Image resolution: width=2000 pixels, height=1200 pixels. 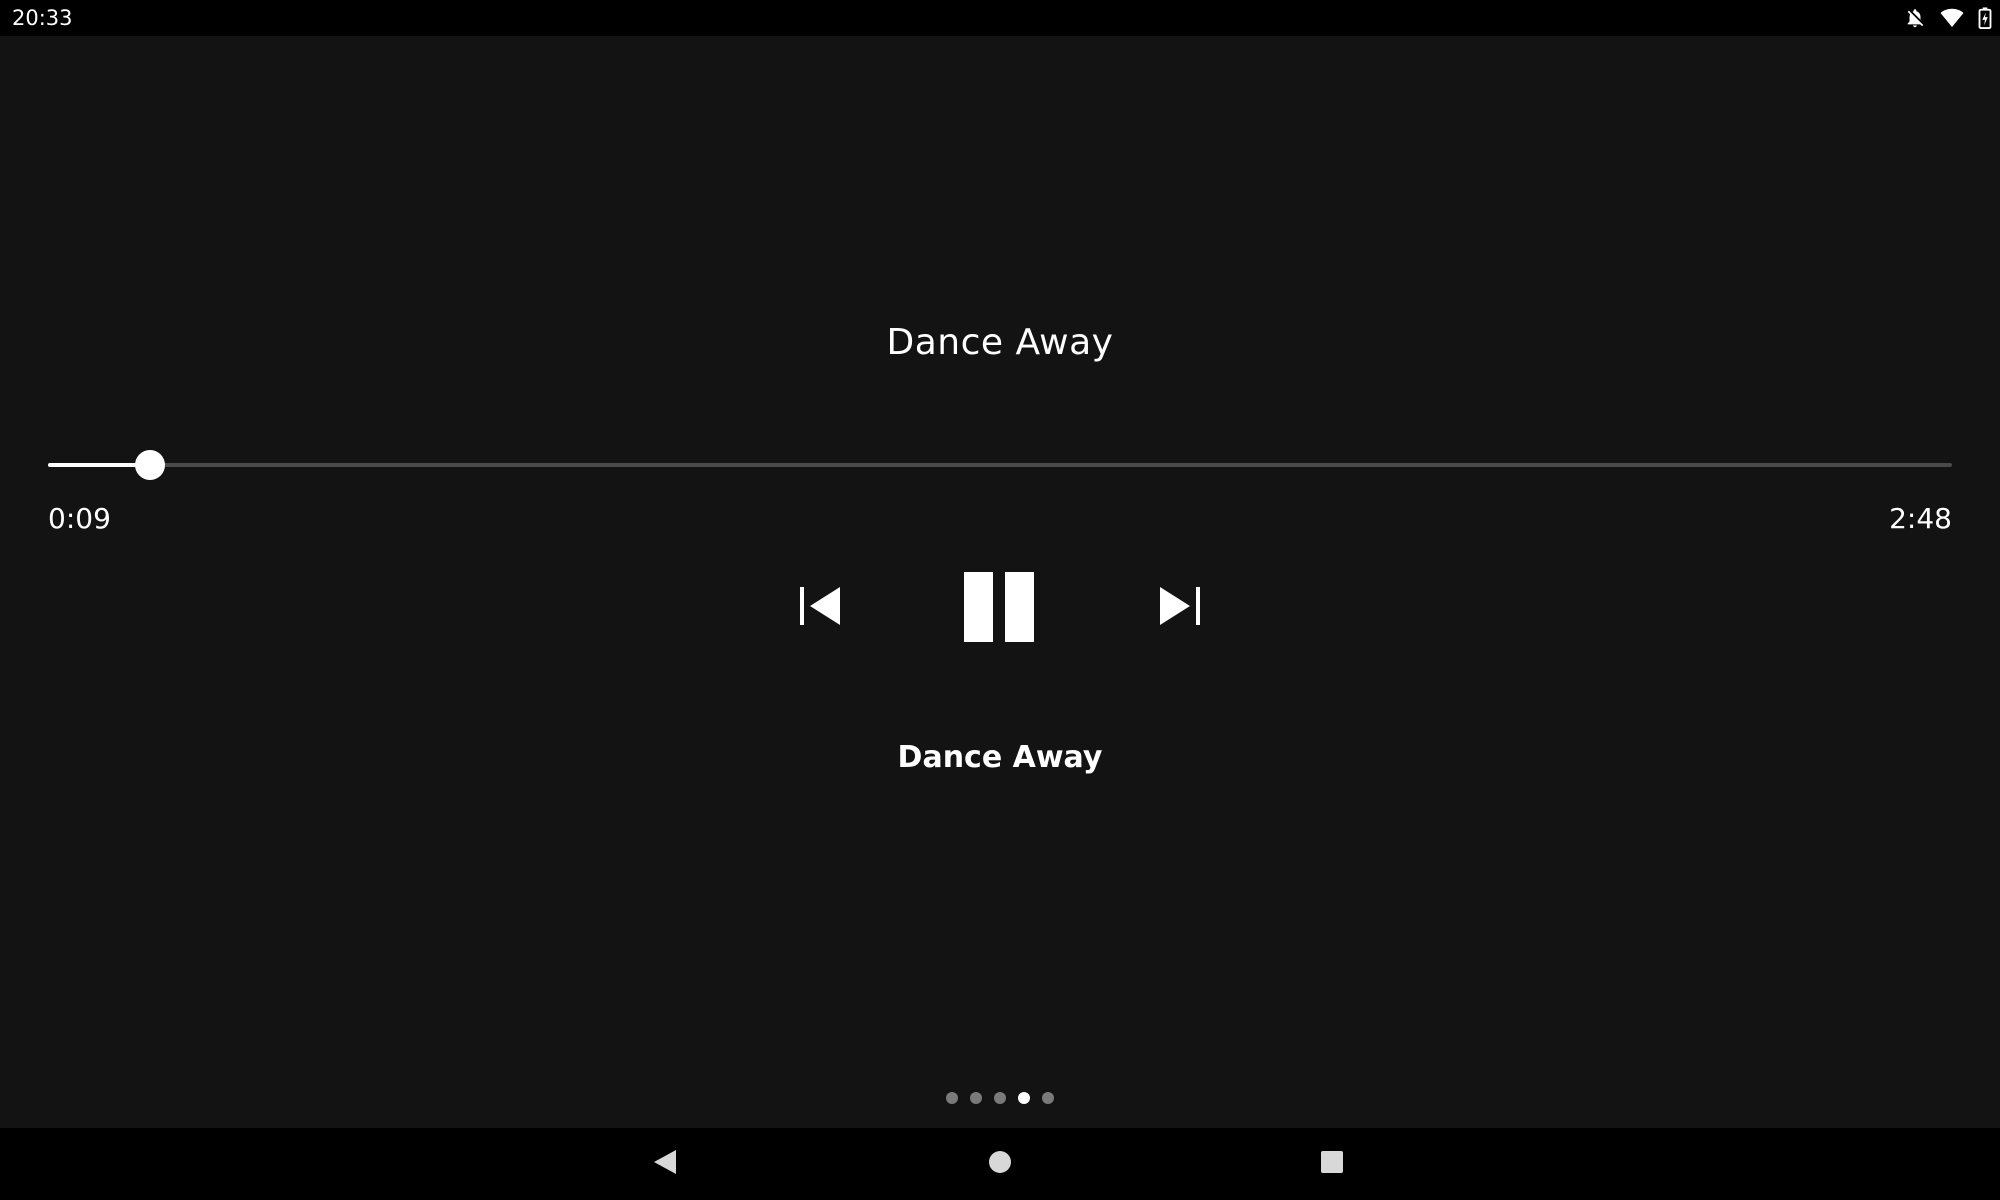 I want to click on skip-previous-icon, so click(x=820, y=608).